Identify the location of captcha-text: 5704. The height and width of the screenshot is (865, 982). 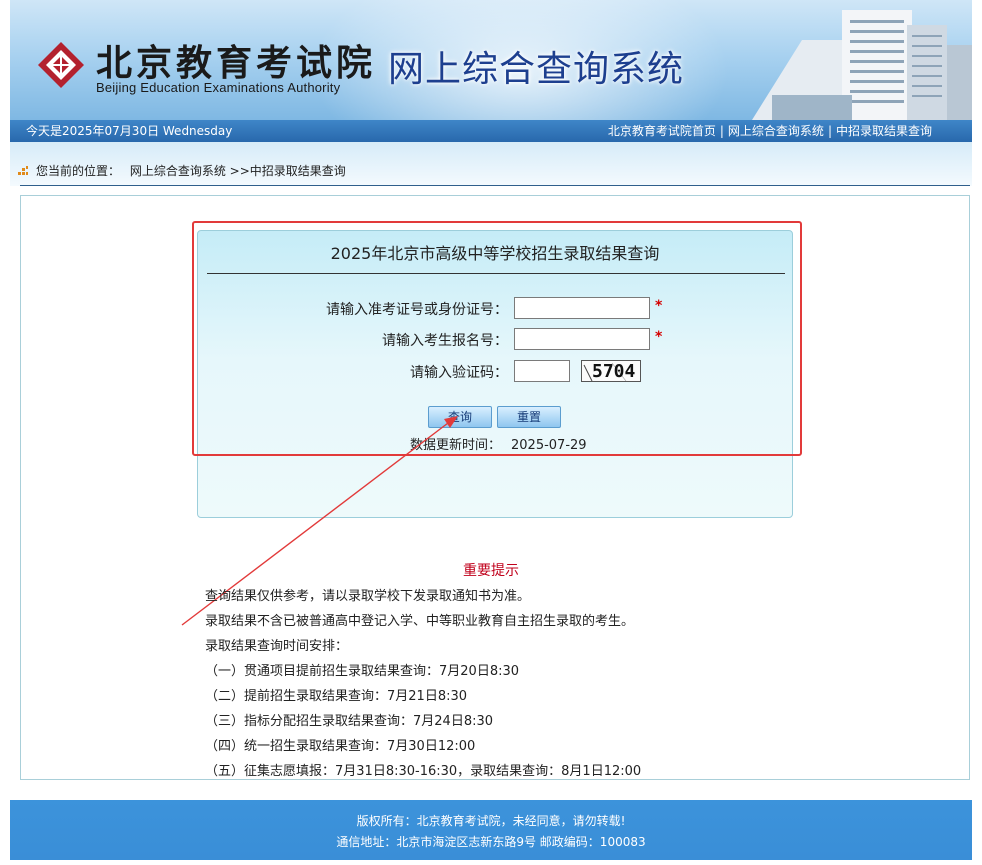
(614, 371).